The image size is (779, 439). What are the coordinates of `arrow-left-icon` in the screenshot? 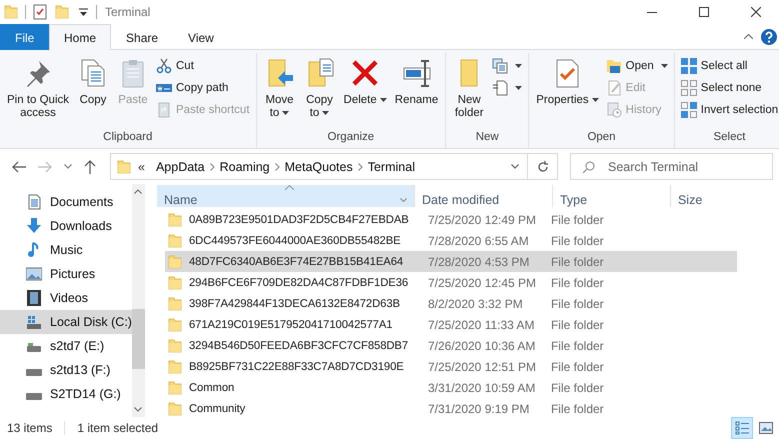 It's located at (19, 166).